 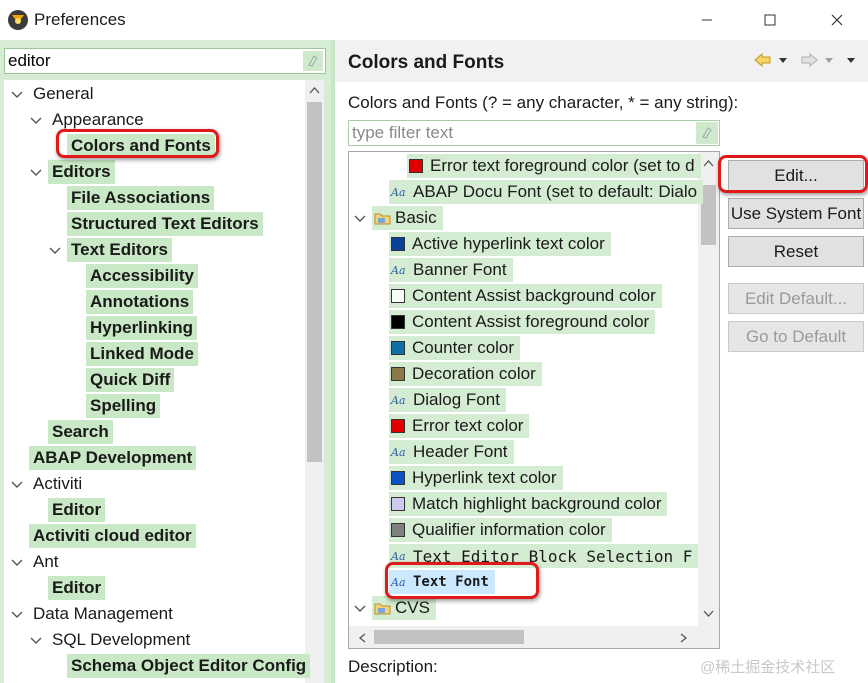 What do you see at coordinates (132, 276) in the screenshot?
I see `tree-item: Accessibility` at bounding box center [132, 276].